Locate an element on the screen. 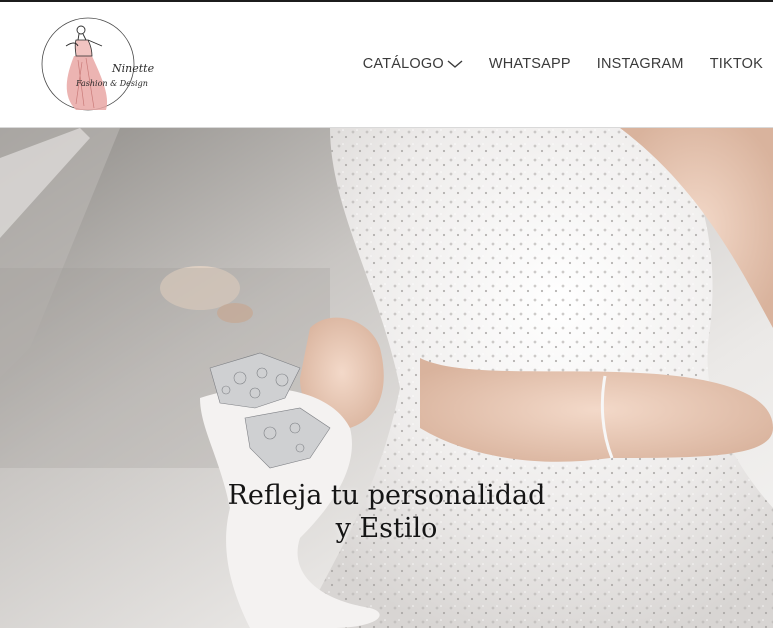 The image size is (773, 632). nav-instagram-label: INSTAGRAM is located at coordinates (640, 64).